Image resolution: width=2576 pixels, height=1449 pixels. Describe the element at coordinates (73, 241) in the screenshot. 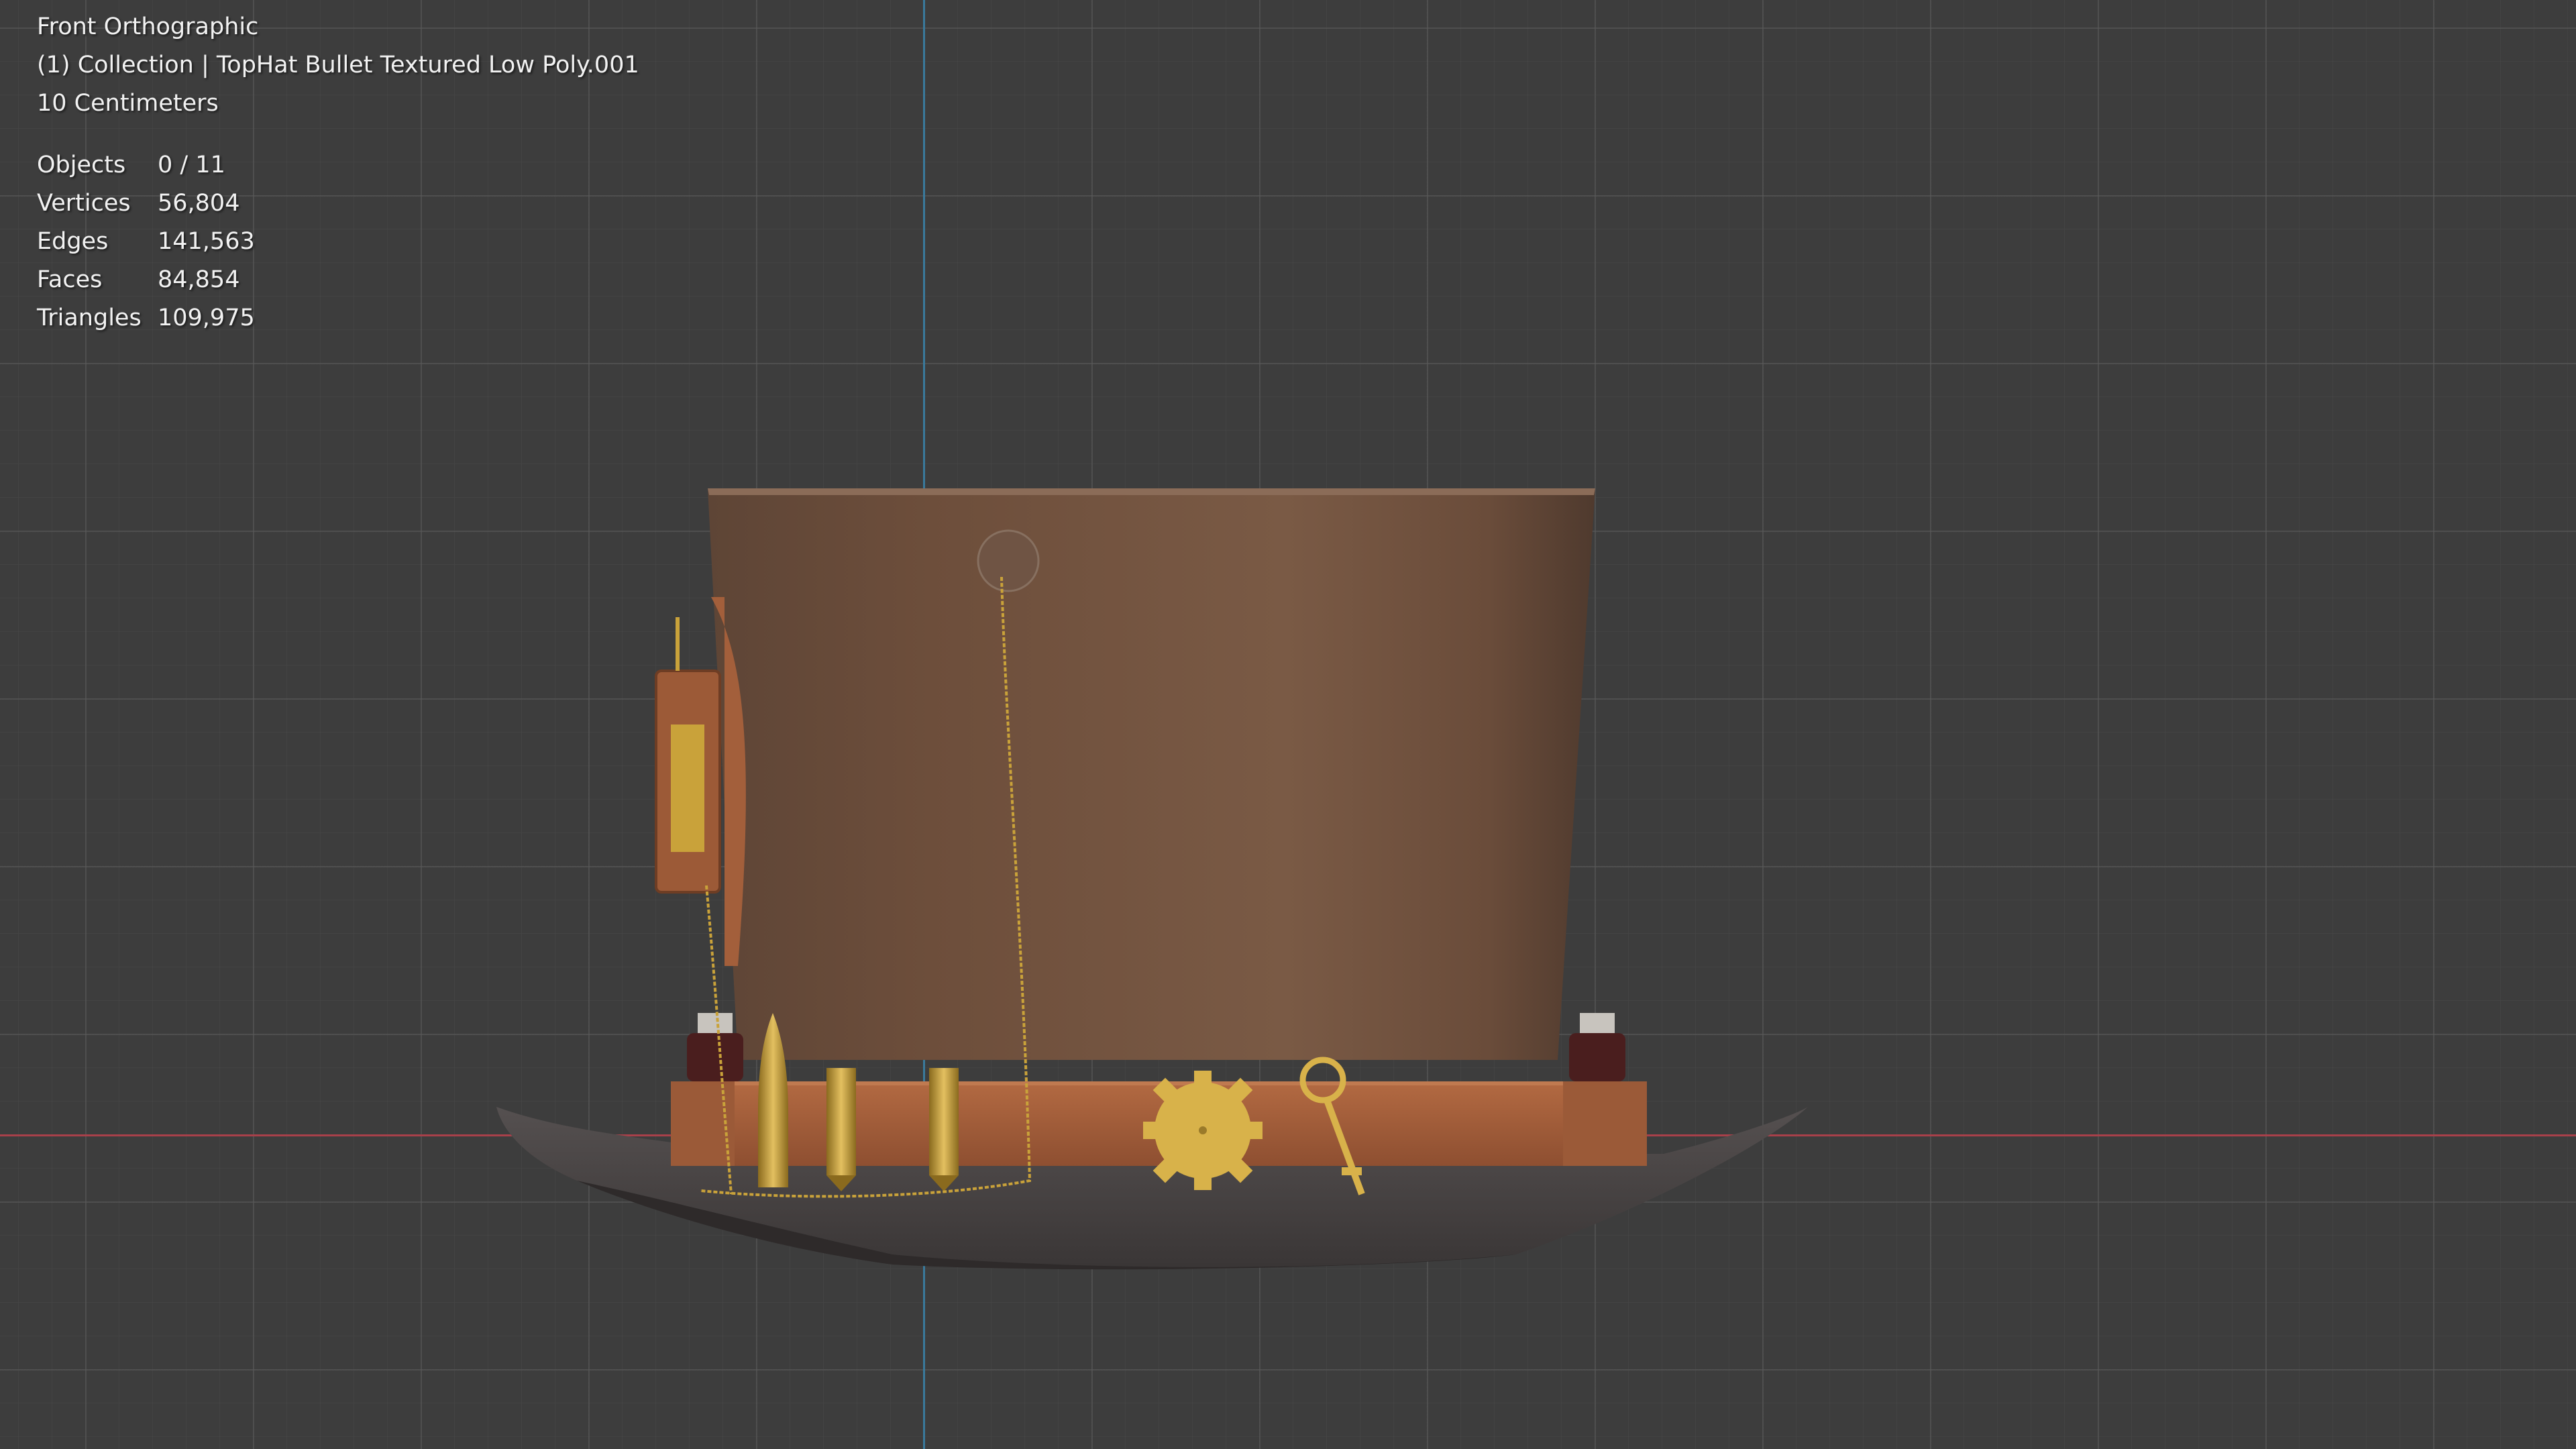

I see `stat-label: Edges` at that location.